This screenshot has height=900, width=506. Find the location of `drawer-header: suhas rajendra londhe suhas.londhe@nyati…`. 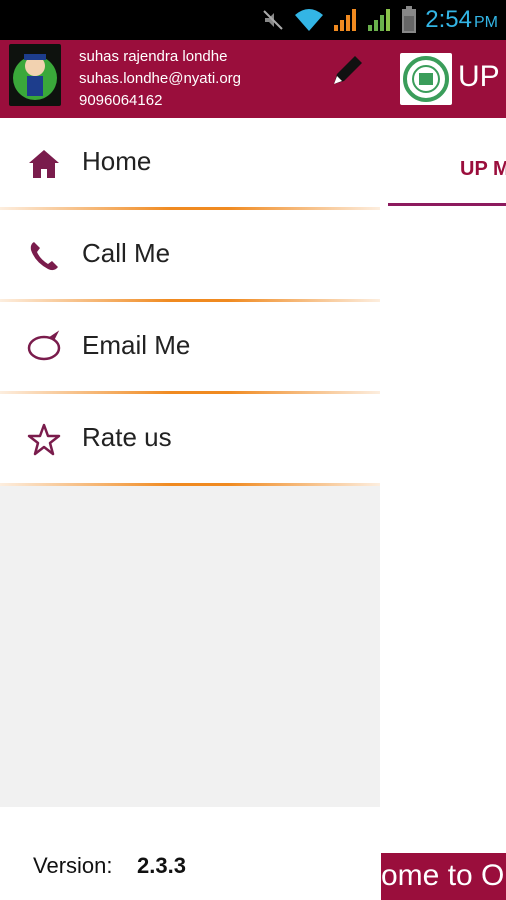

drawer-header: suhas rajendra londhe suhas.londhe@nyati… is located at coordinates (190, 79).